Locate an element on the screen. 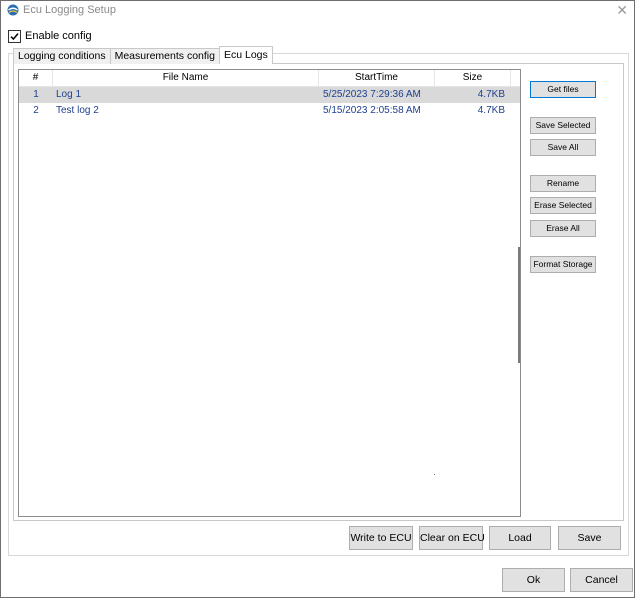  title-bar: Ecu Logging Setup ✕ is located at coordinates (317, 11).